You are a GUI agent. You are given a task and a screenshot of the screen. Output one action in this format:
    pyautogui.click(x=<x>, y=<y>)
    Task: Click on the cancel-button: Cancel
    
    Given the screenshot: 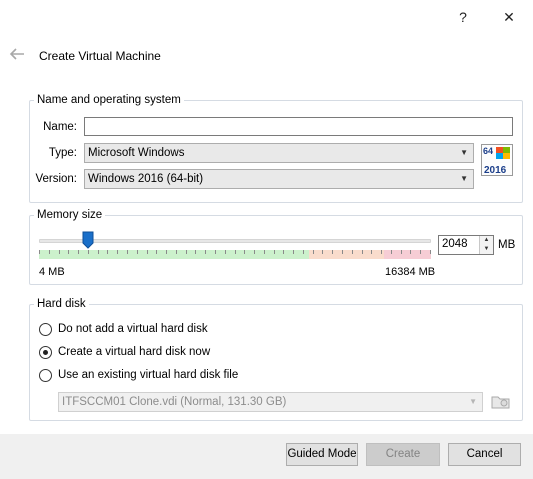 What is the action you would take?
    pyautogui.click(x=484, y=454)
    